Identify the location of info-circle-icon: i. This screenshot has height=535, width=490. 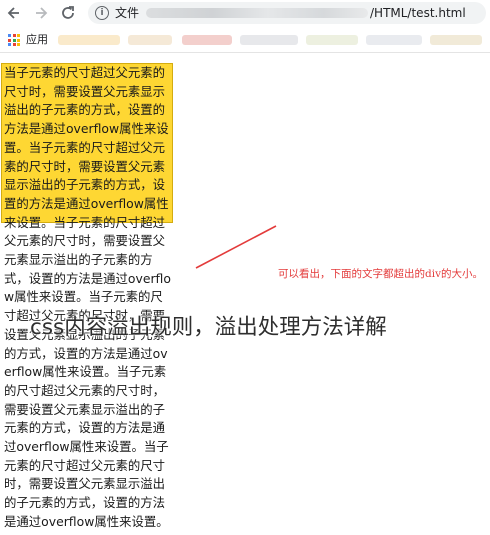
(102, 13).